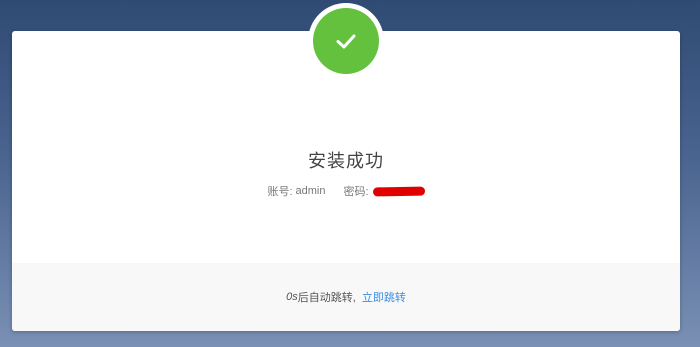  What do you see at coordinates (280, 192) in the screenshot?
I see `account-label: 账号:` at bounding box center [280, 192].